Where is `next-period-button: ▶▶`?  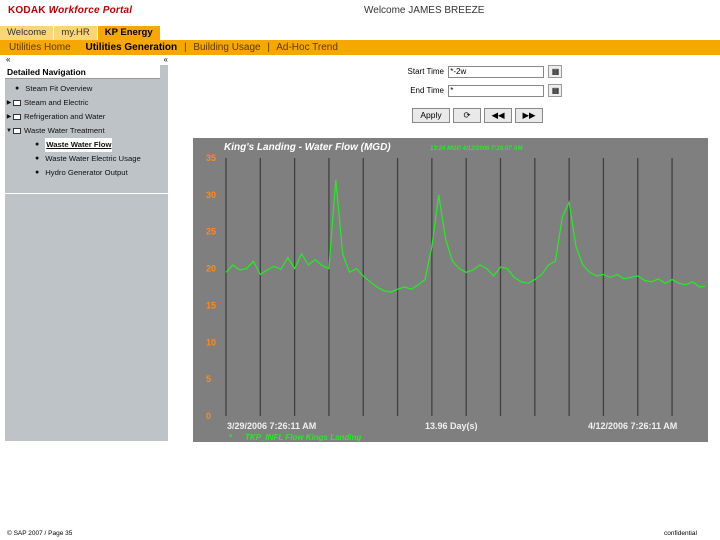 next-period-button: ▶▶ is located at coordinates (529, 115).